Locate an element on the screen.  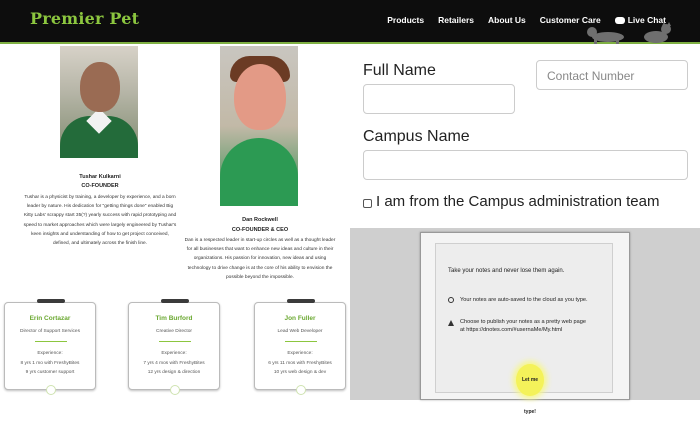
card-exp-line: 10 yrs web design & dev is located at coordinates (300, 372).